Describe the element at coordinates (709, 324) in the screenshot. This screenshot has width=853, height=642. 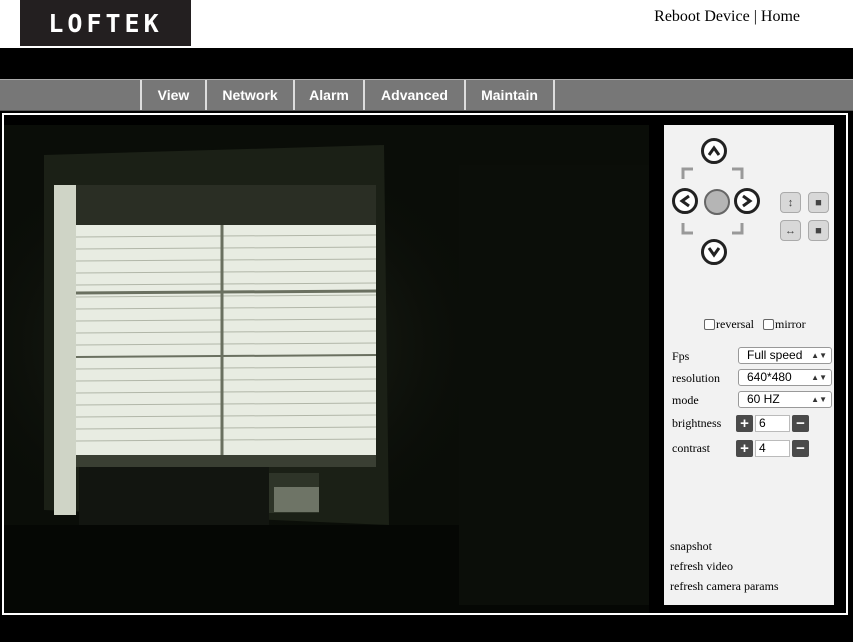
I see `reversal-checkbox` at that location.